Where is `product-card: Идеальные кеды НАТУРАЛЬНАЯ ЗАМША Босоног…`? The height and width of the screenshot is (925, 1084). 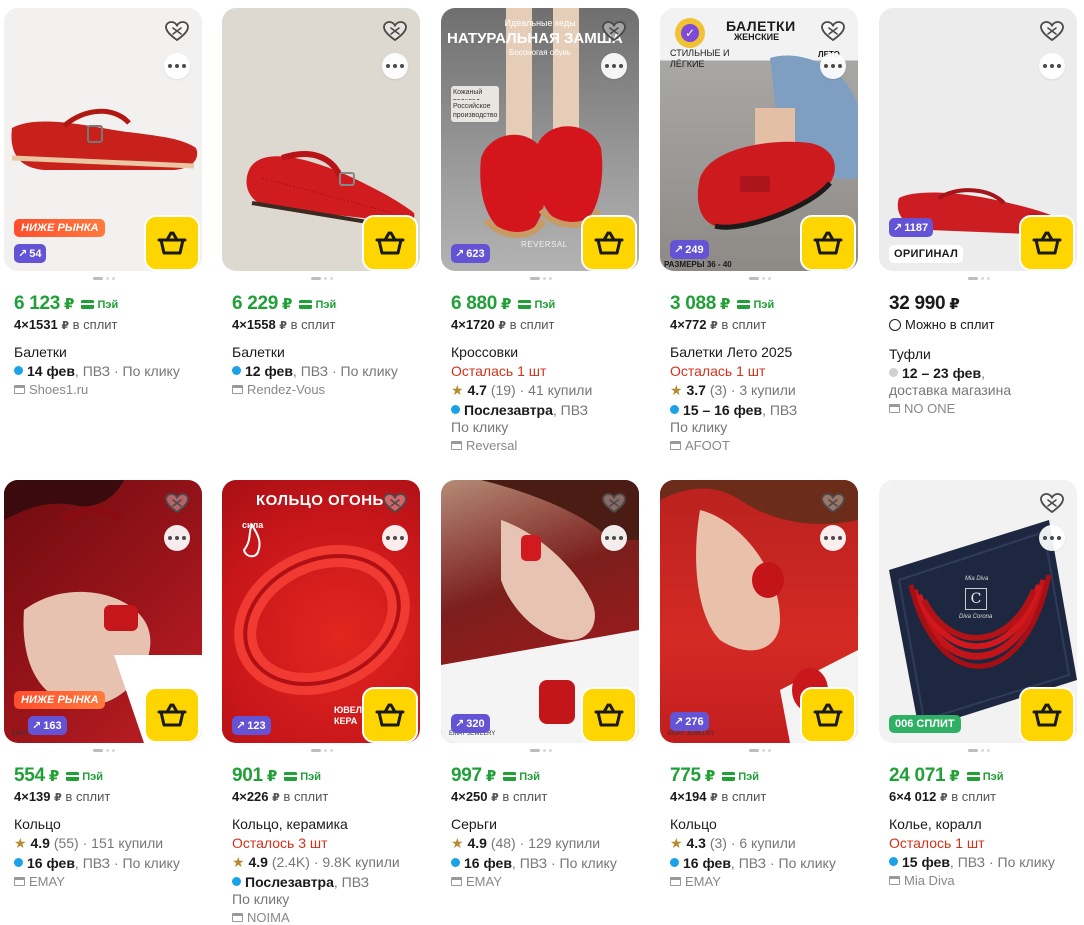 product-card: Идеальные кеды НАТУРАЛЬНАЯ ЗАМША Босоног… is located at coordinates (541, 230).